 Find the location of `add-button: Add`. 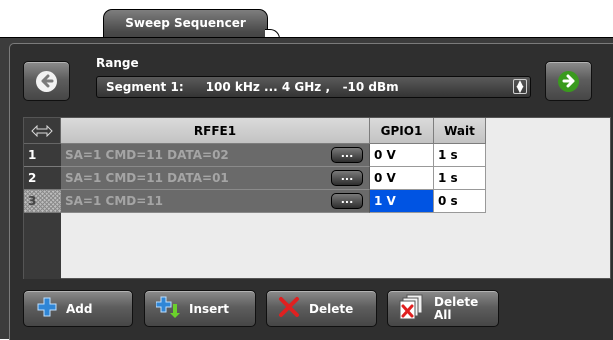

add-button: Add is located at coordinates (78, 308).